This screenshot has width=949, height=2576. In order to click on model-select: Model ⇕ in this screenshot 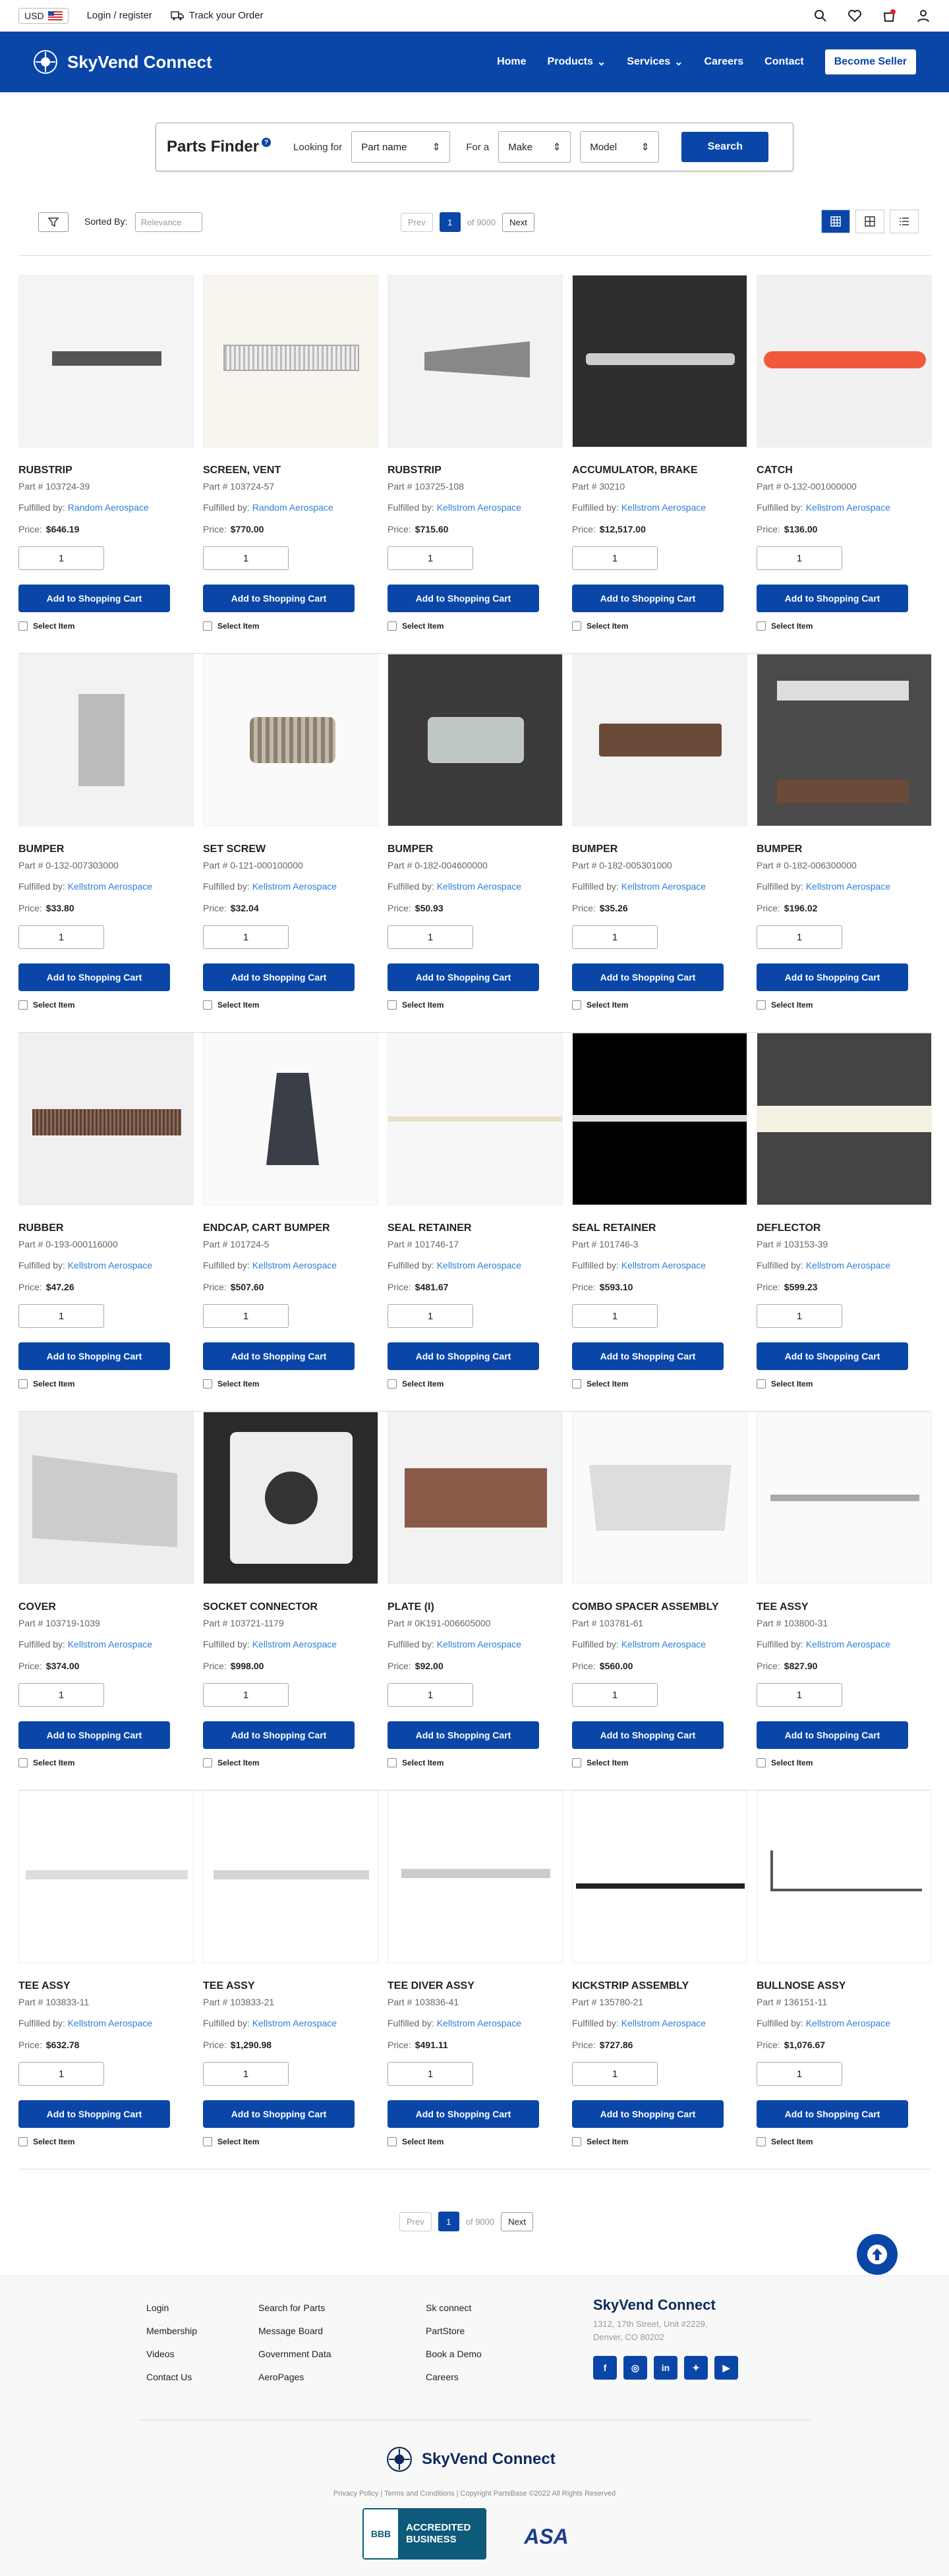, I will do `click(620, 147)`.